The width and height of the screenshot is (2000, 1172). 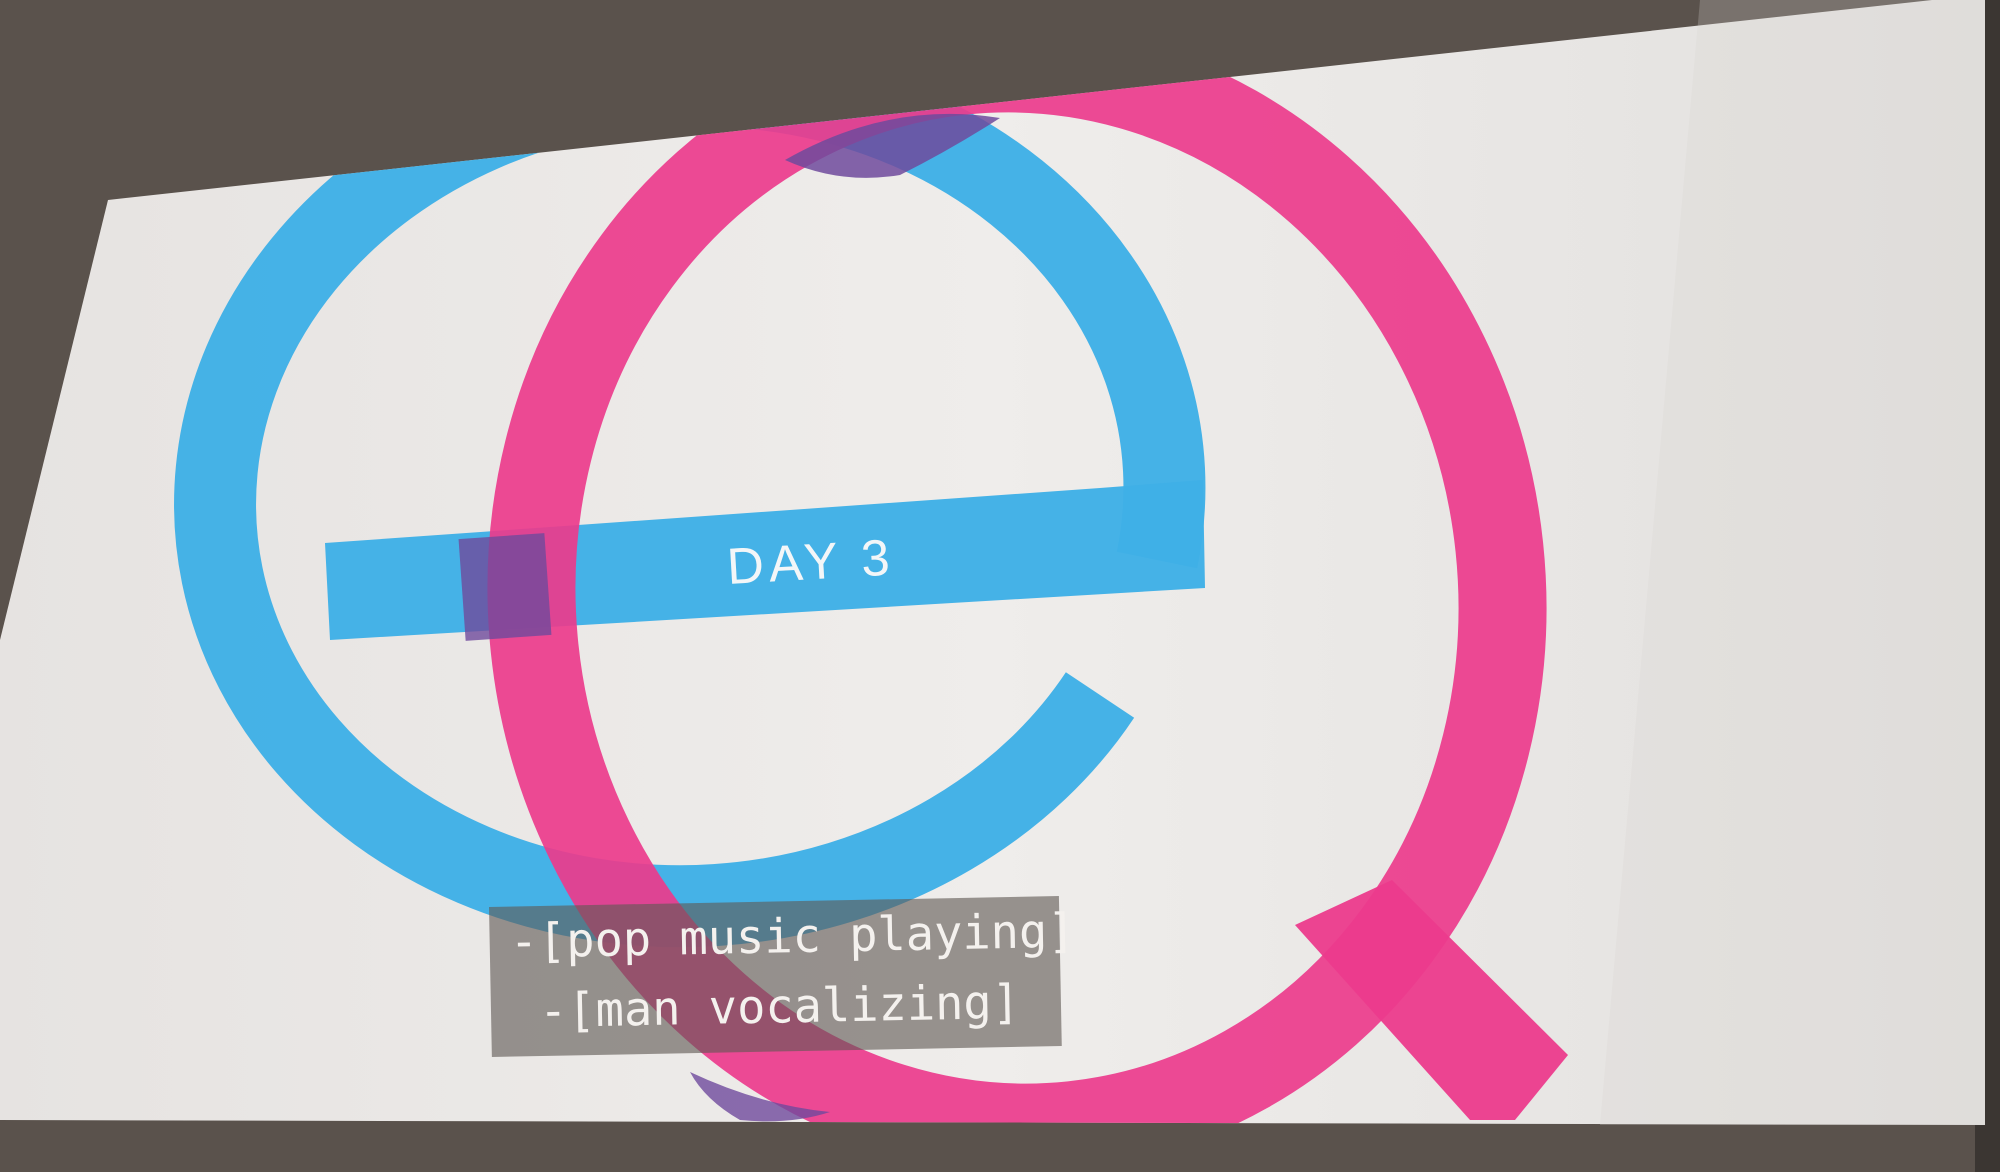 I want to click on slide-title: DAY 3, so click(x=810, y=561).